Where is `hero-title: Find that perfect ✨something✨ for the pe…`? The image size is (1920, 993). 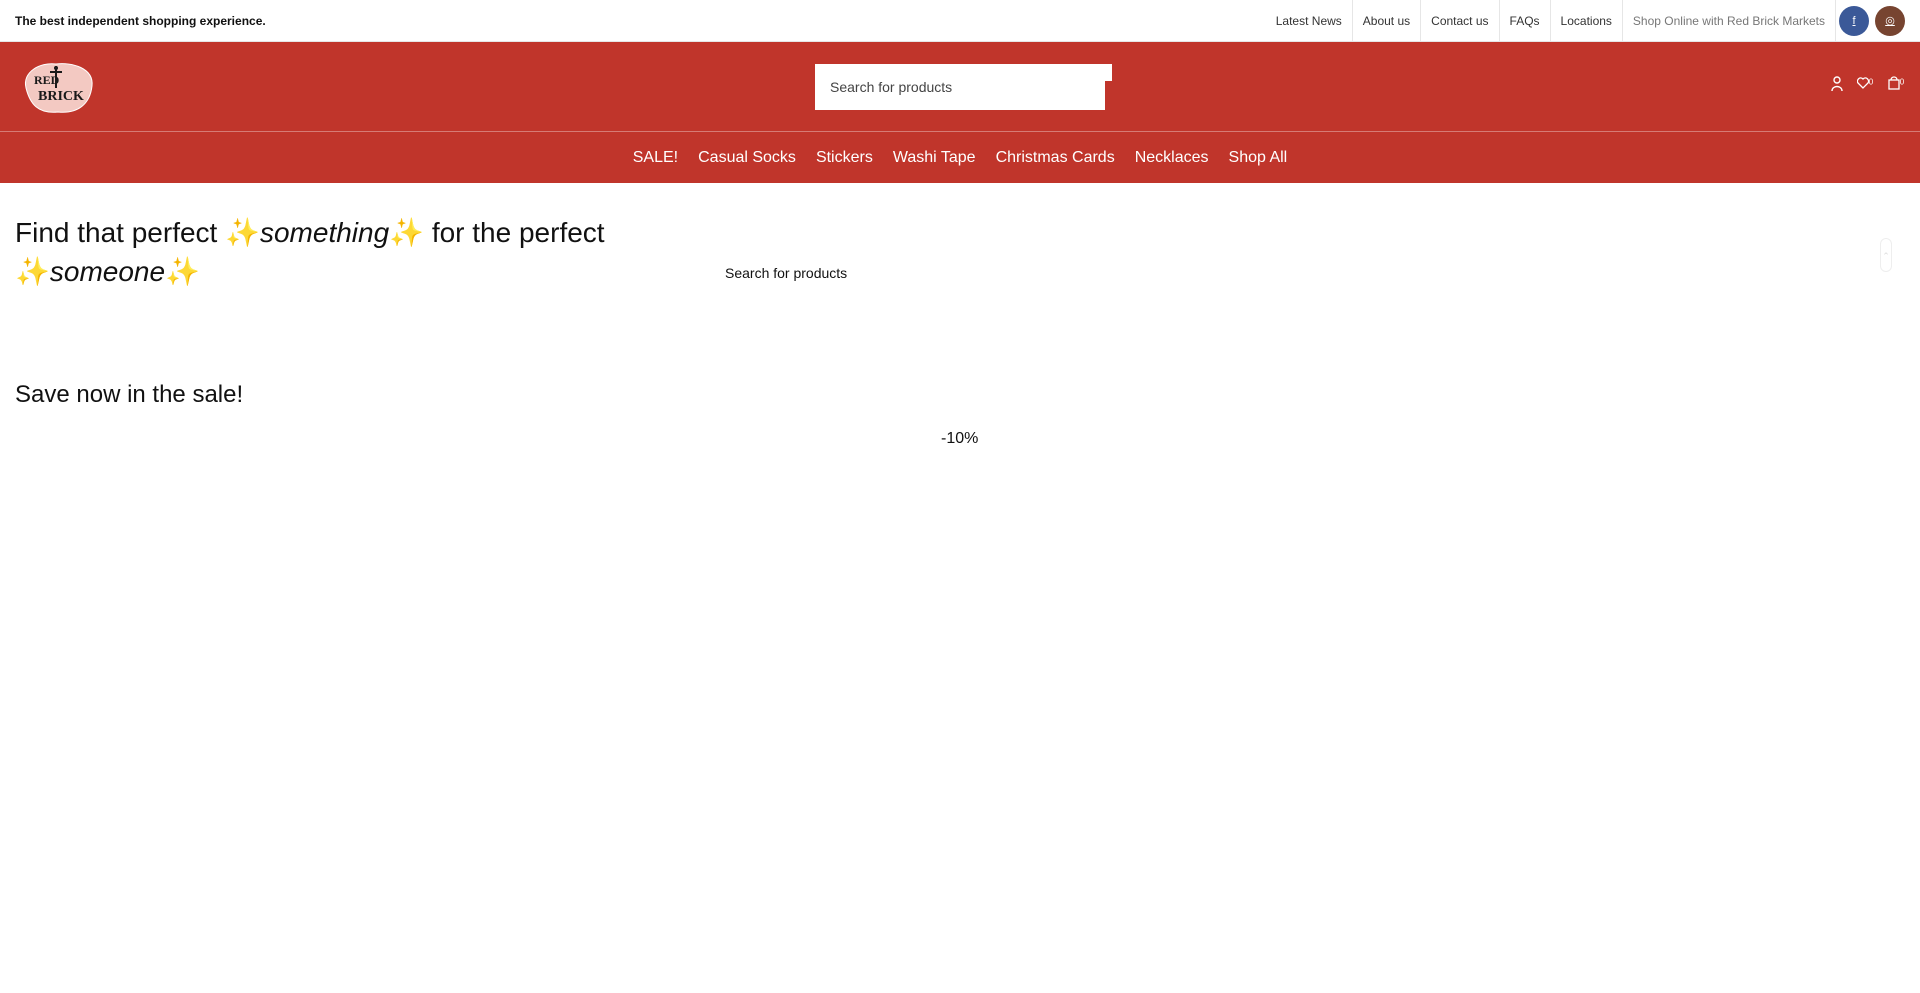
hero-title: Find that perfect ✨something✨ for the pe… is located at coordinates (335, 252).